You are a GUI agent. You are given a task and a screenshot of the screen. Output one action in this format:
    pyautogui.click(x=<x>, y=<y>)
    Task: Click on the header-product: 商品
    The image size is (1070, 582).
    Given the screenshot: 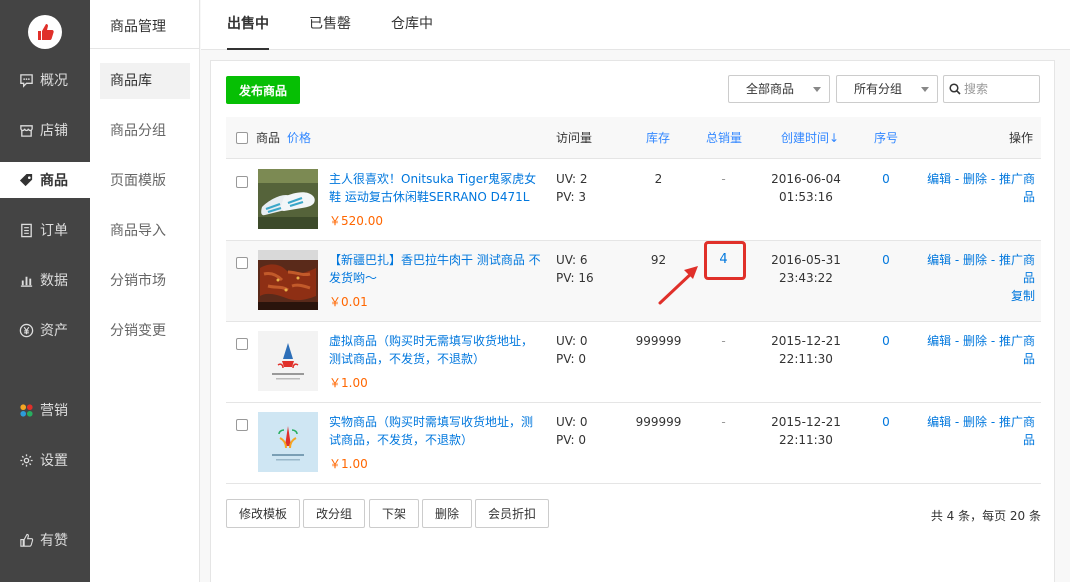 What is the action you would take?
    pyautogui.click(x=268, y=138)
    